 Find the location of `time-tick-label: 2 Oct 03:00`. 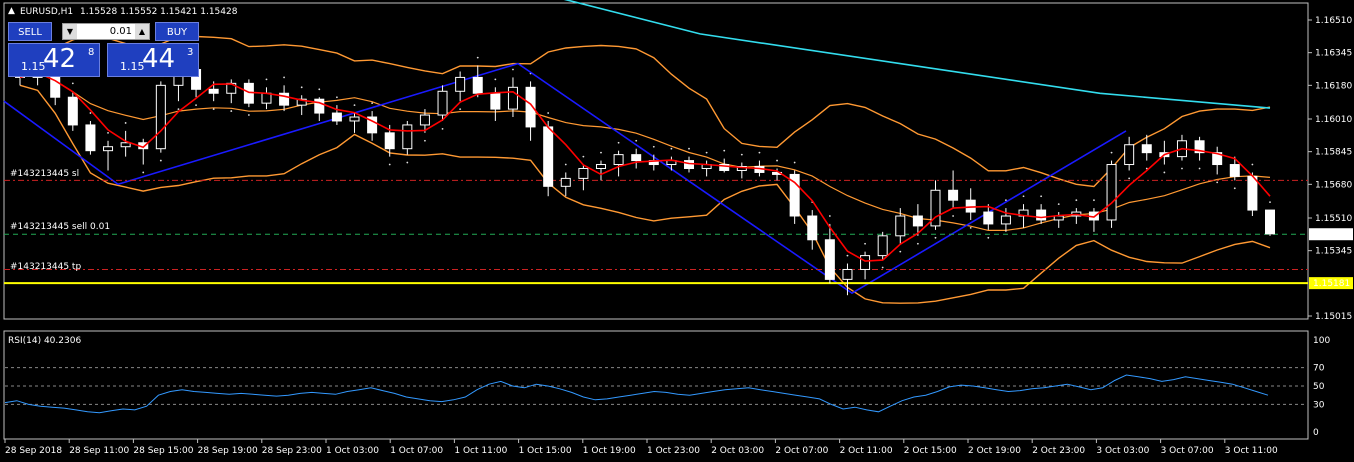

time-tick-label: 2 Oct 03:00 is located at coordinates (737, 451).